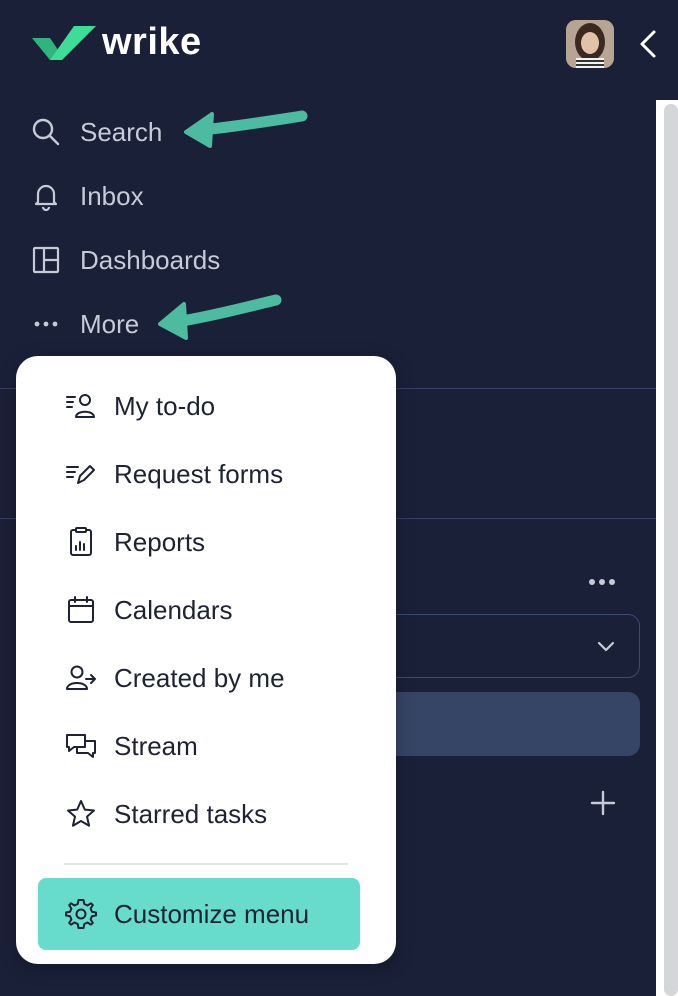  I want to click on chevron-down-icon, so click(606, 646).